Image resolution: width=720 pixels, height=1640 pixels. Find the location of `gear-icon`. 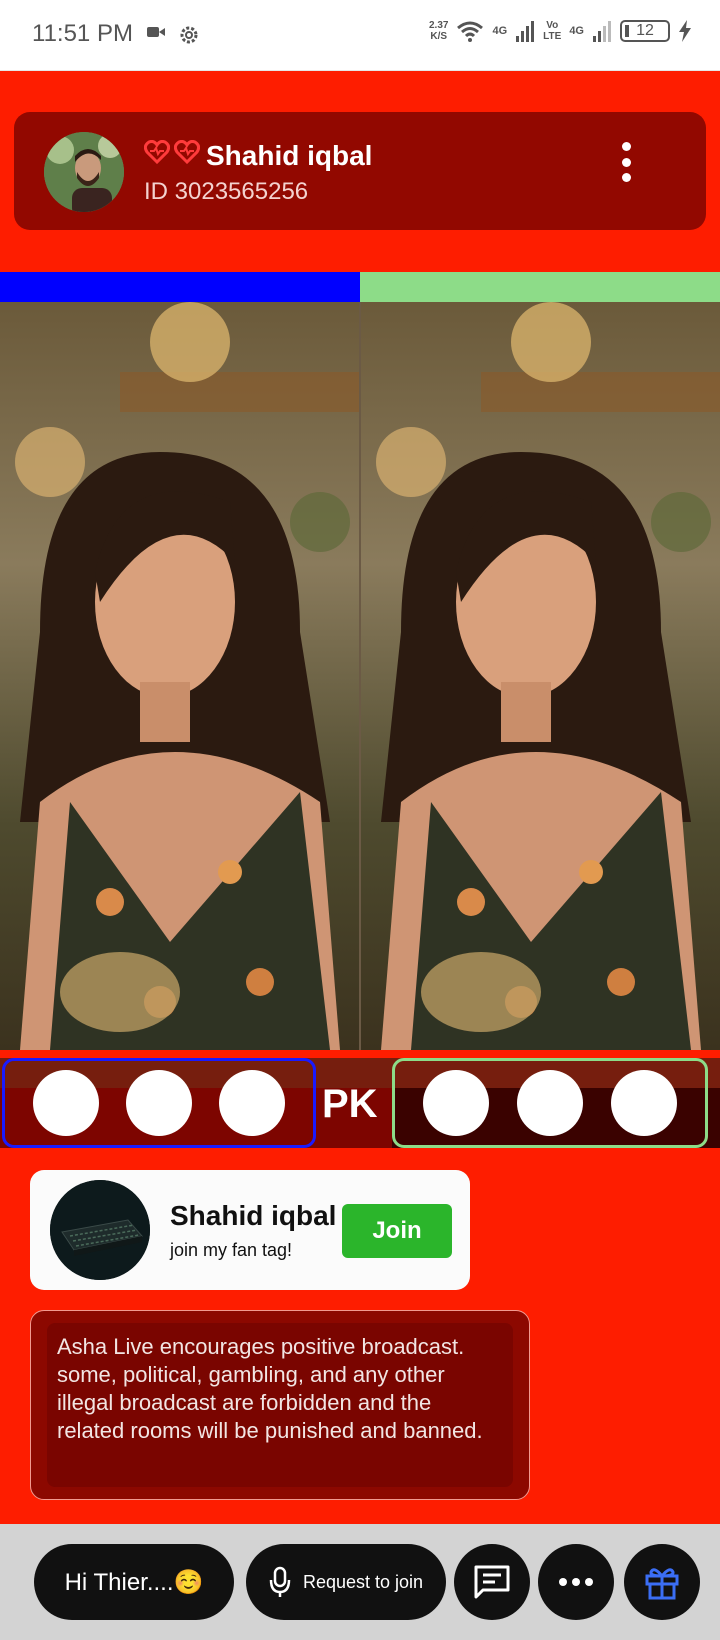

gear-icon is located at coordinates (189, 35).